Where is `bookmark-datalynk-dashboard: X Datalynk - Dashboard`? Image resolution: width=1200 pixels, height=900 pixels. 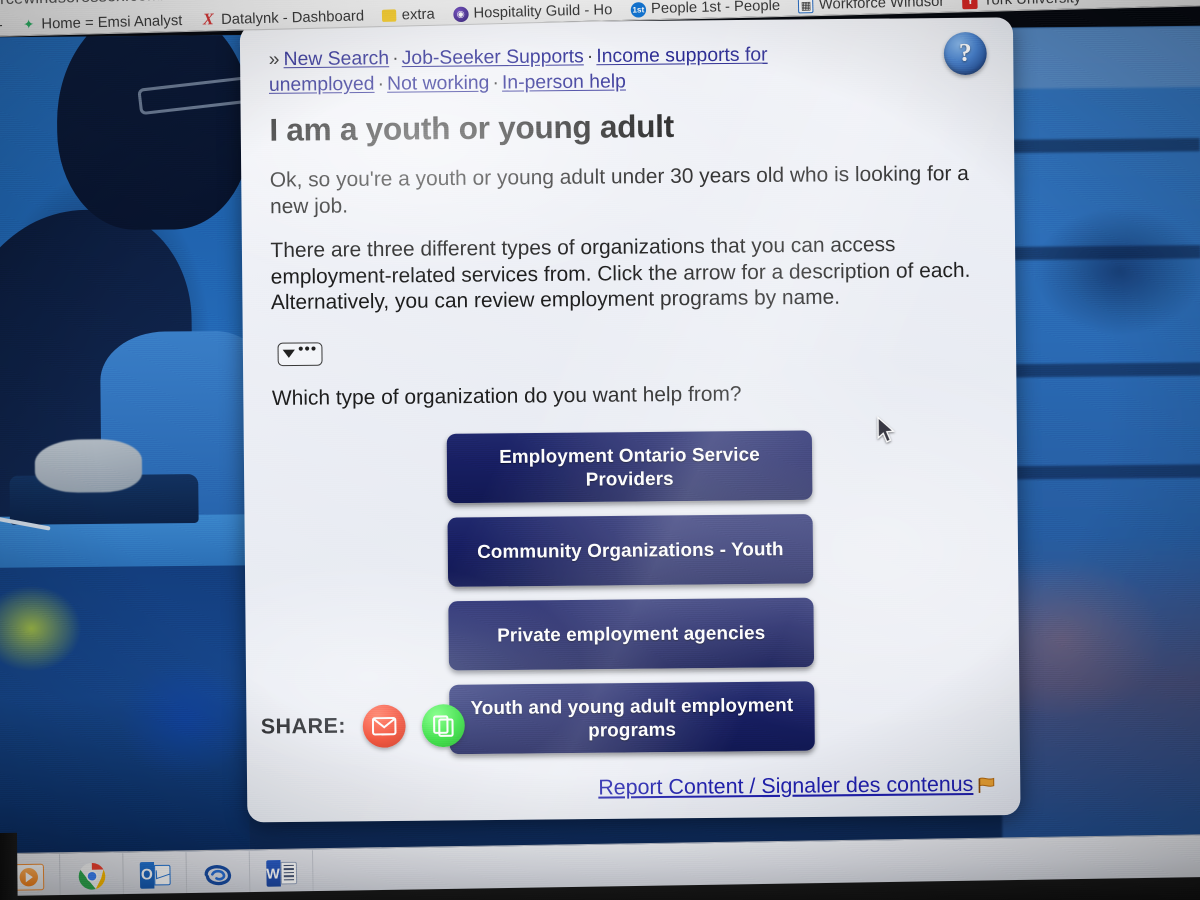 bookmark-datalynk-dashboard: X Datalynk - Dashboard is located at coordinates (282, 18).